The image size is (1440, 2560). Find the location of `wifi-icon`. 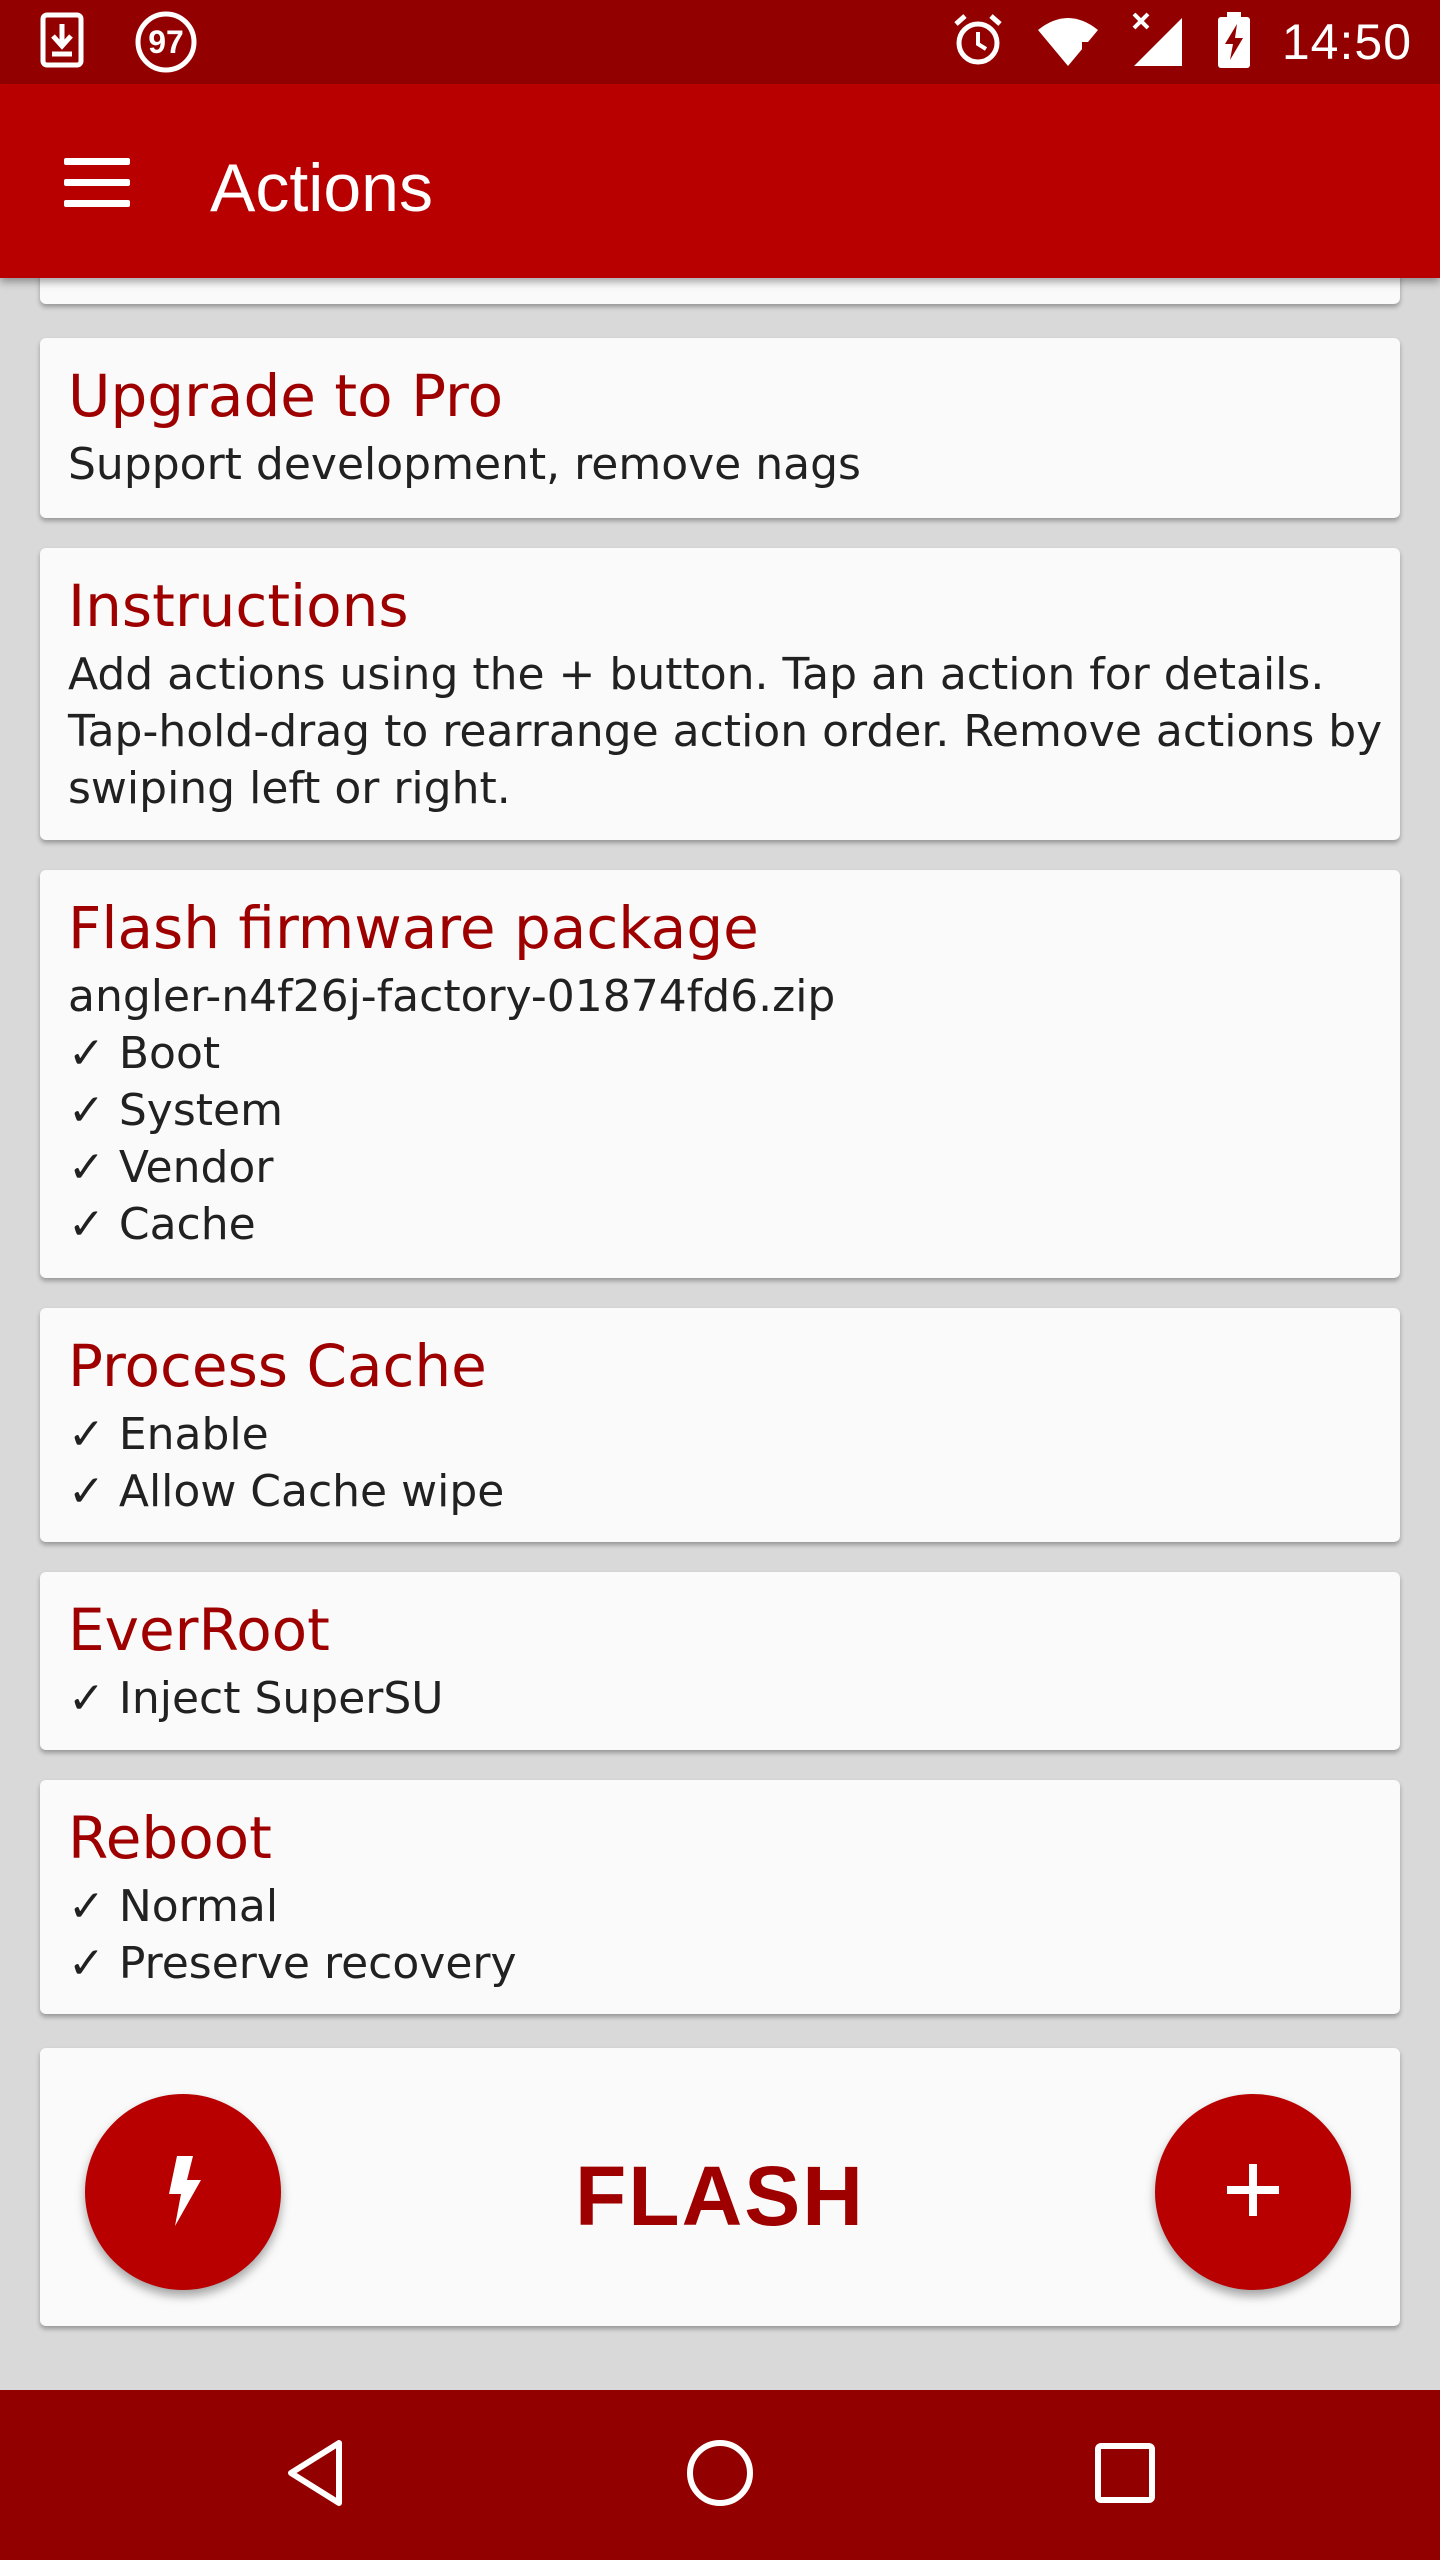

wifi-icon is located at coordinates (1068, 42).